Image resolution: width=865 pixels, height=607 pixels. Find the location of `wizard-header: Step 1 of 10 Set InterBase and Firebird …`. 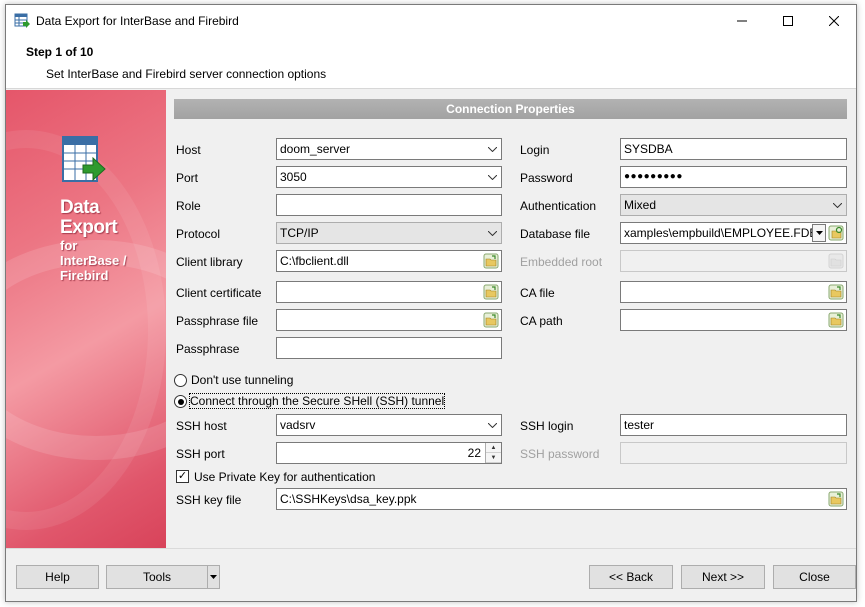

wizard-header: Step 1 of 10 Set InterBase and Firebird … is located at coordinates (431, 62).